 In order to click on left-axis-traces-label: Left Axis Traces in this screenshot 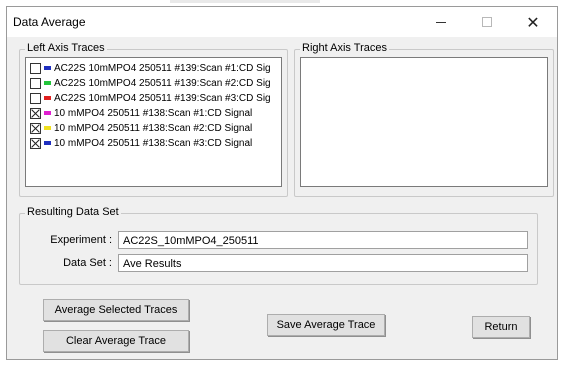, I will do `click(66, 48)`.